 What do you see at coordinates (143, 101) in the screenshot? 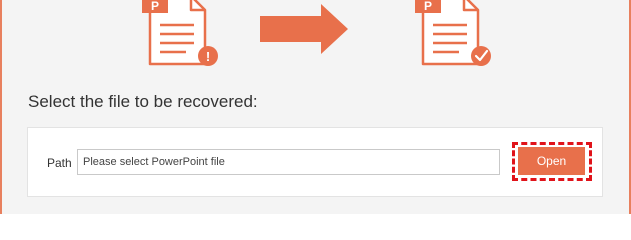
I see `page-title: Select the file to be recovered:` at bounding box center [143, 101].